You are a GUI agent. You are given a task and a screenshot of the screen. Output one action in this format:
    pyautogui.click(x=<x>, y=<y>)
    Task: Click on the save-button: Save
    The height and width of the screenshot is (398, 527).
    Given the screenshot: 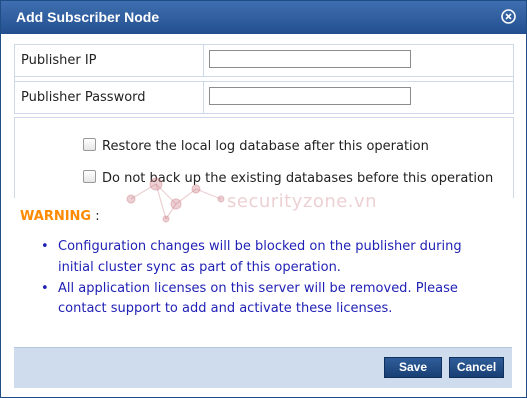 What is the action you would take?
    pyautogui.click(x=413, y=367)
    